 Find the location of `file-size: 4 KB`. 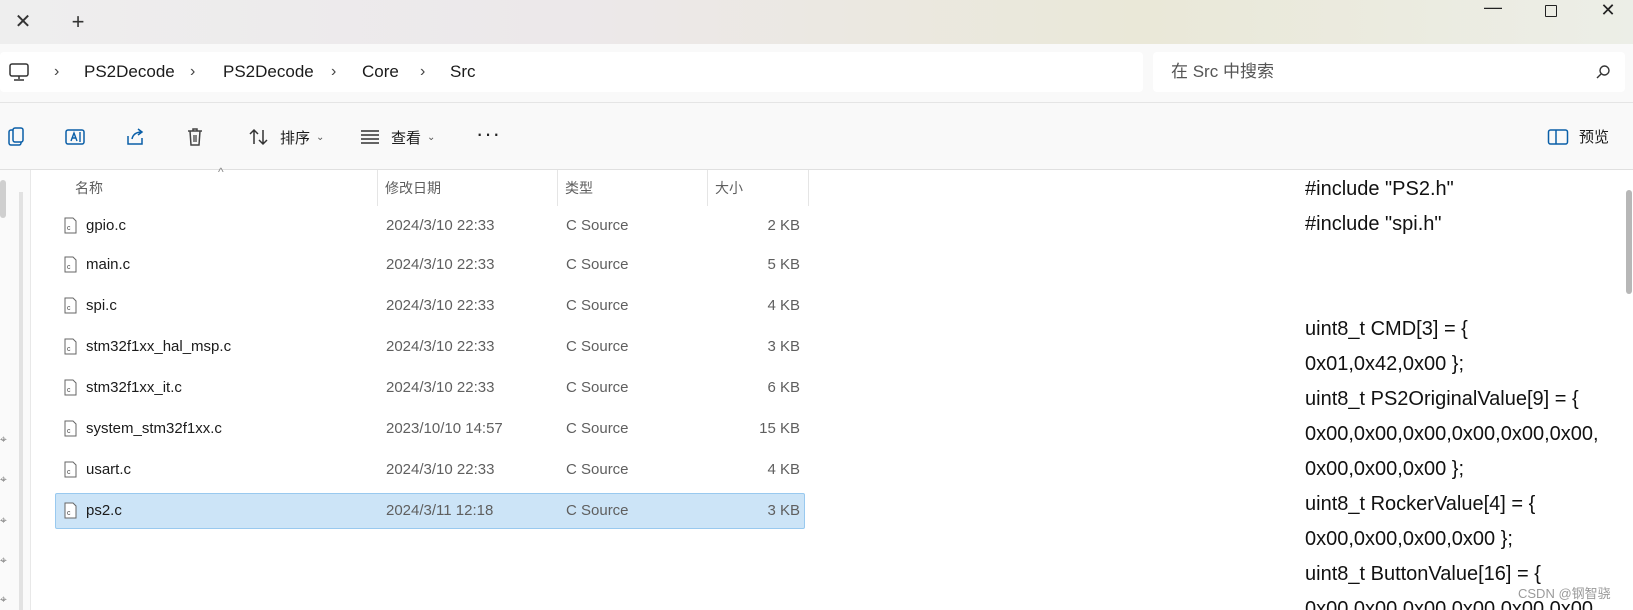

file-size: 4 KB is located at coordinates (783, 305).